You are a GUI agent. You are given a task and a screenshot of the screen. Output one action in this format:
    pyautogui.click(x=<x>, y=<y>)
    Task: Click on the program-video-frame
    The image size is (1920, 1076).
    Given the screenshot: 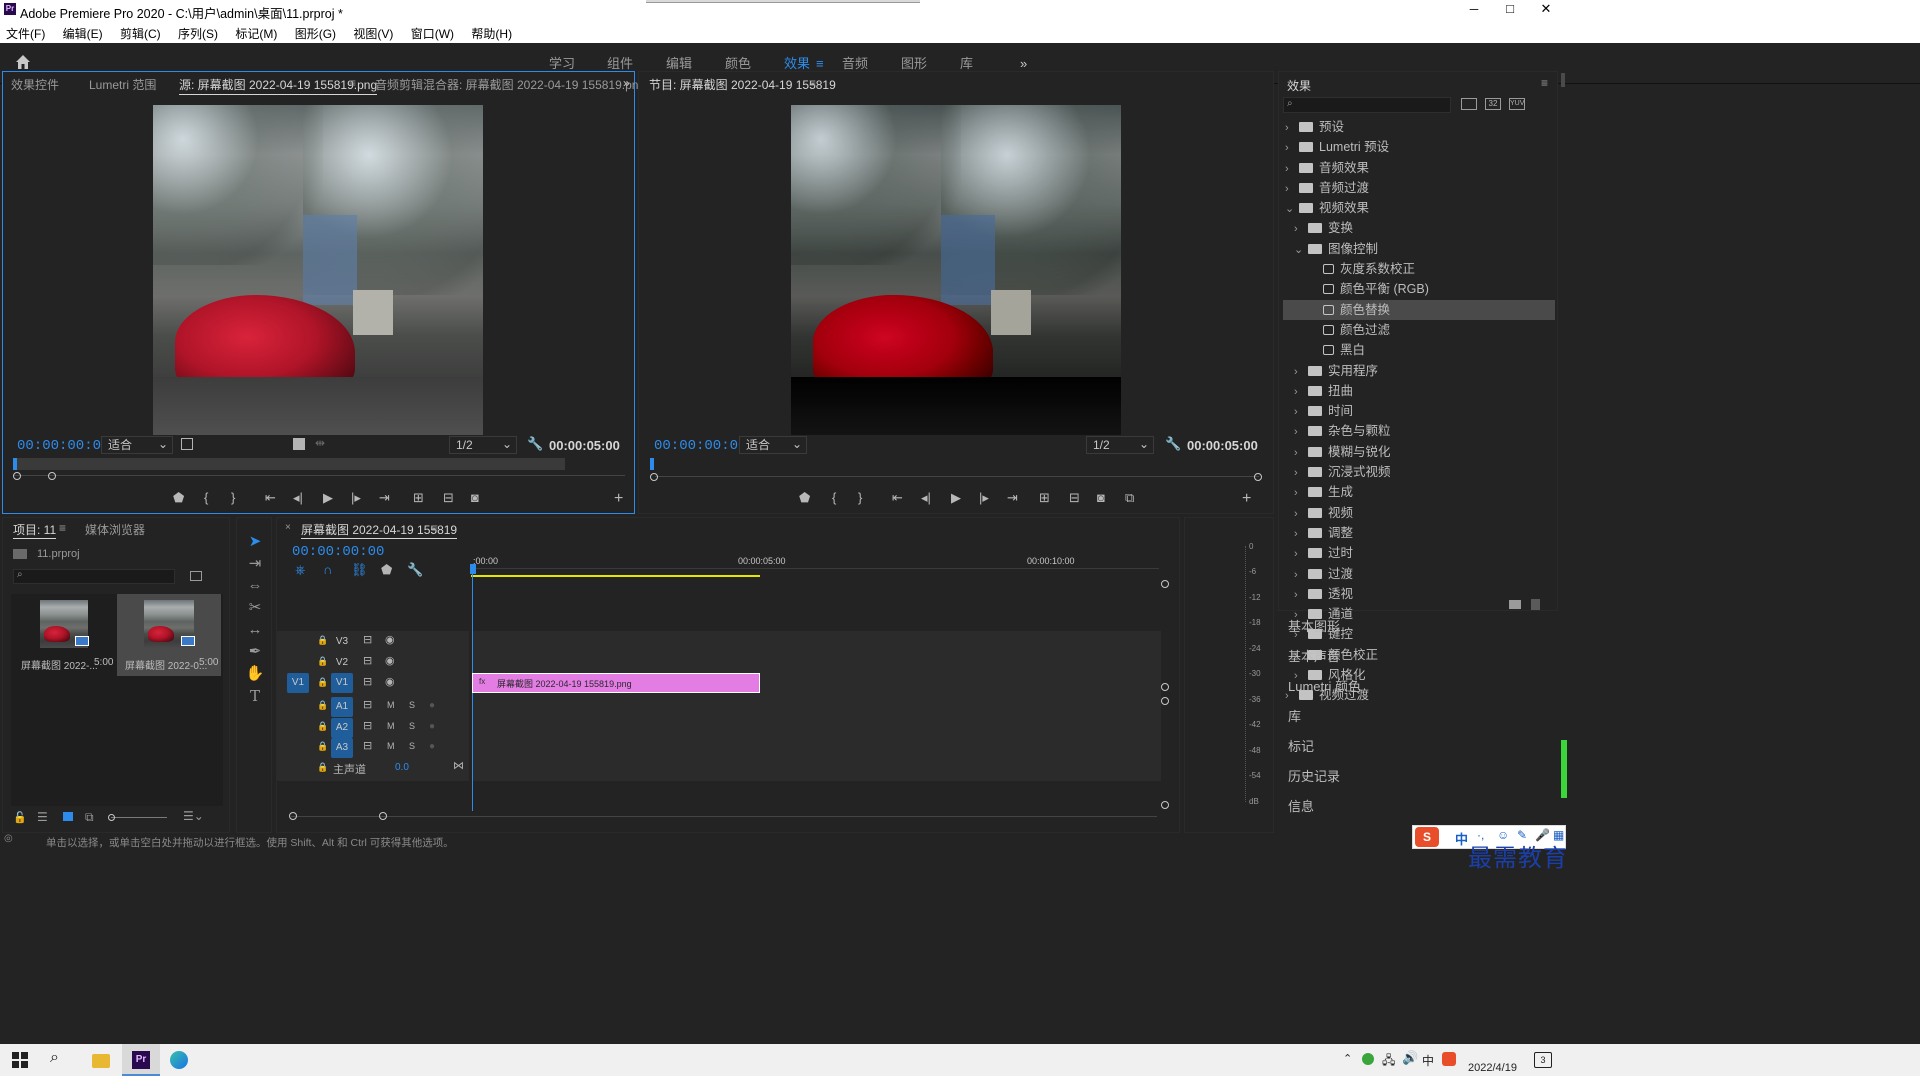 What is the action you would take?
    pyautogui.click(x=956, y=270)
    